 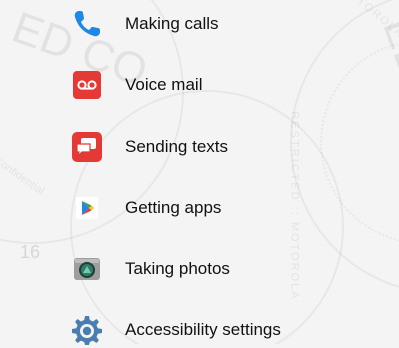 I want to click on watermark-text: MOTOROLA CONFIDENTIAL, so click(x=368, y=55).